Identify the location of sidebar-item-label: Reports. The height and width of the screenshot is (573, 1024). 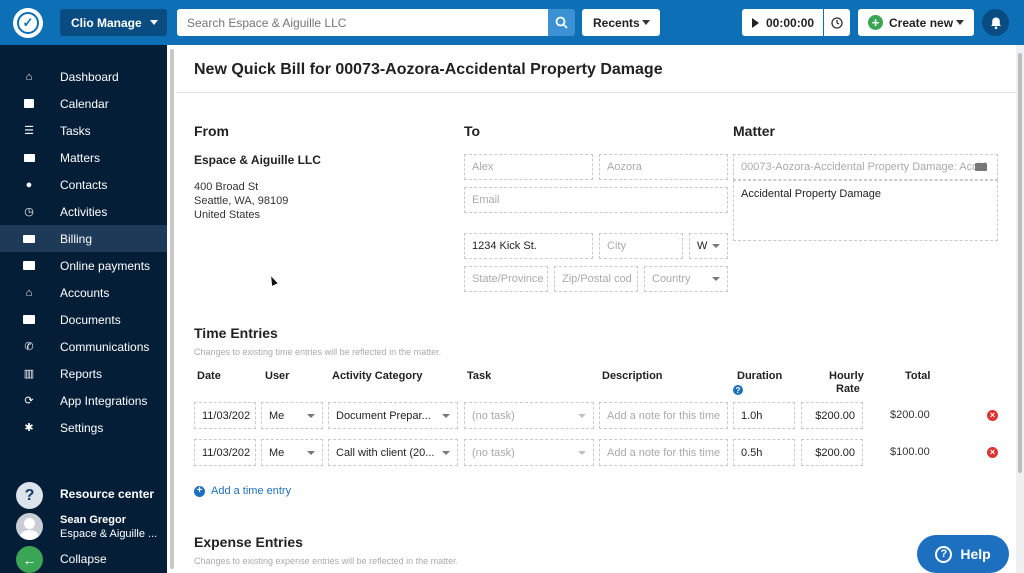
(81, 373).